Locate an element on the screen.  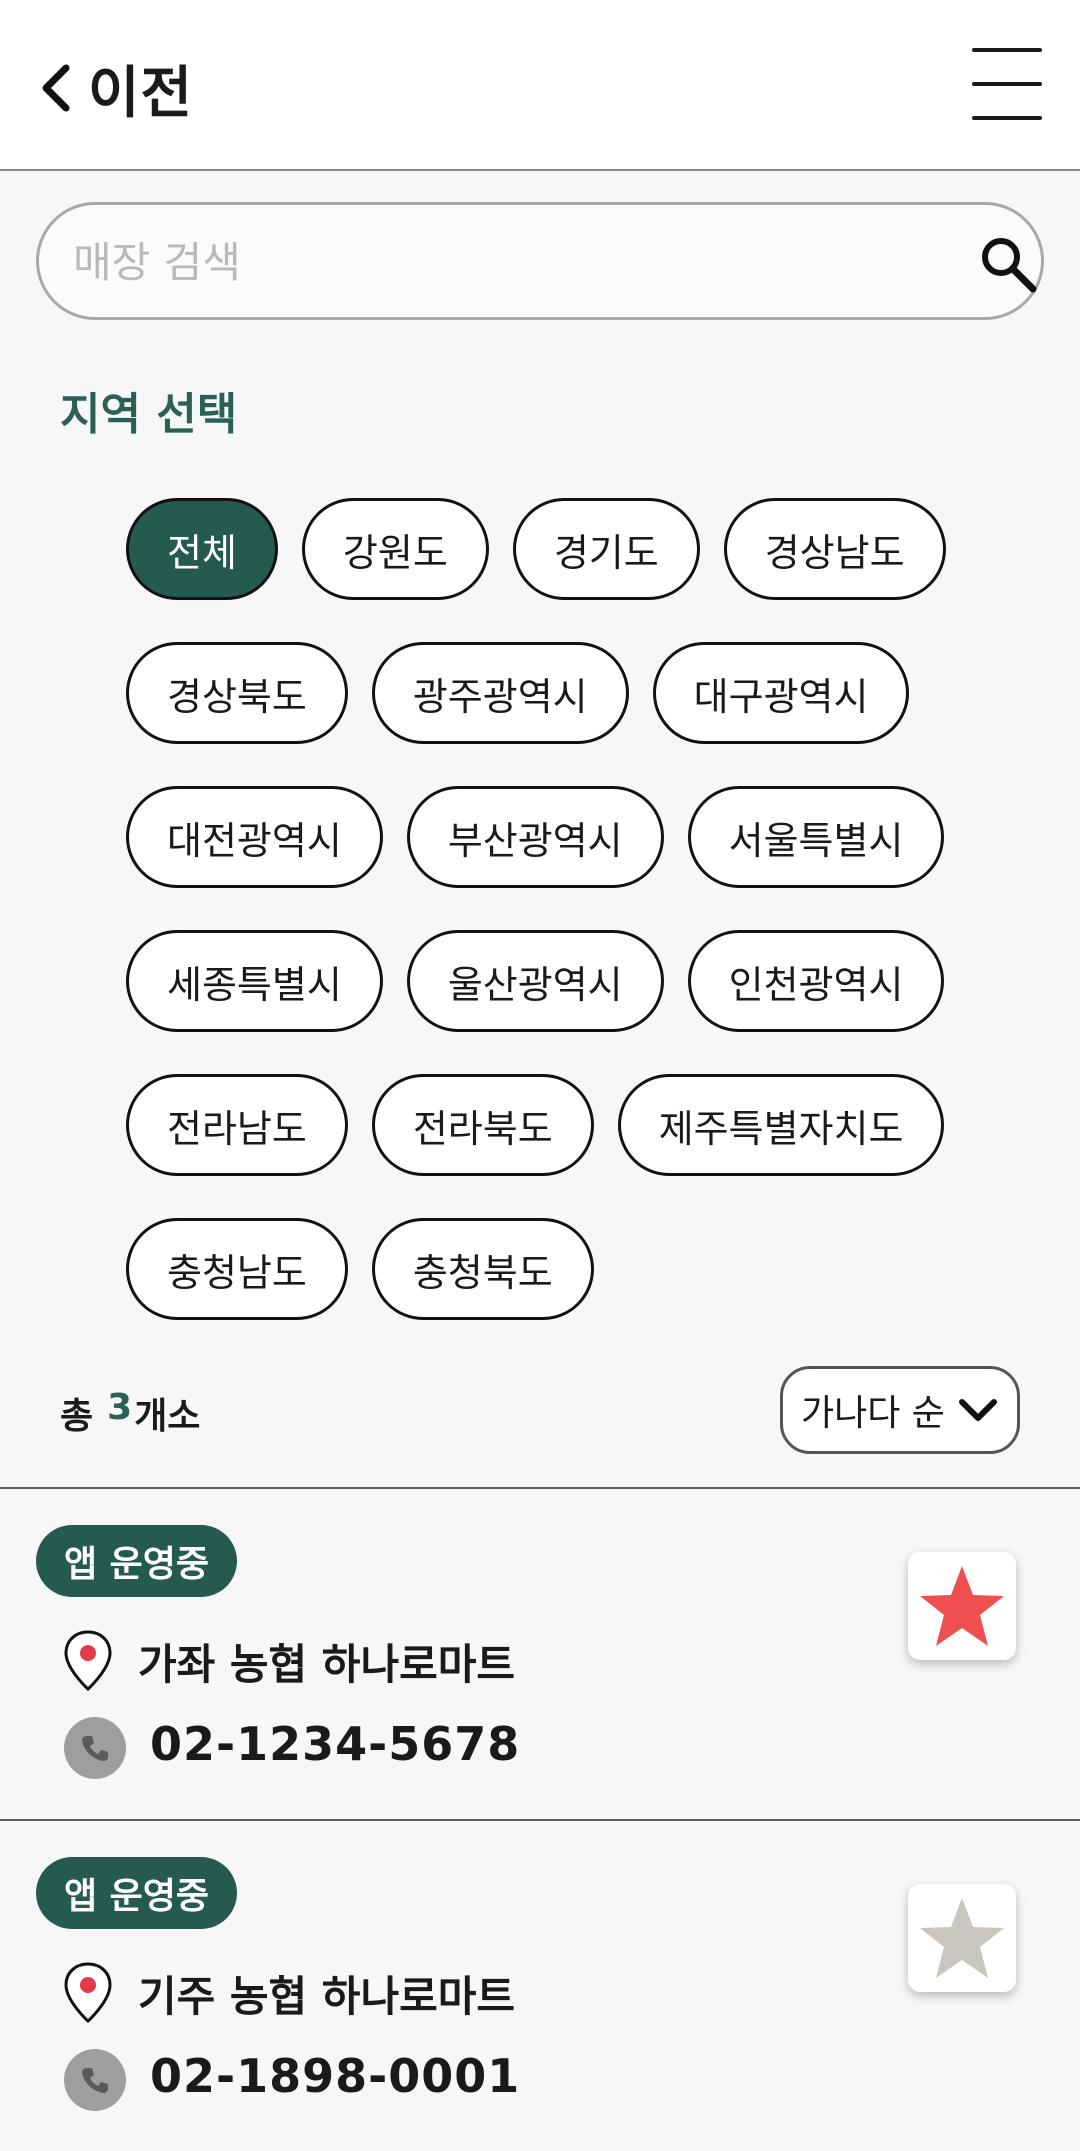
hamburger-menu-icon is located at coordinates (1006, 84).